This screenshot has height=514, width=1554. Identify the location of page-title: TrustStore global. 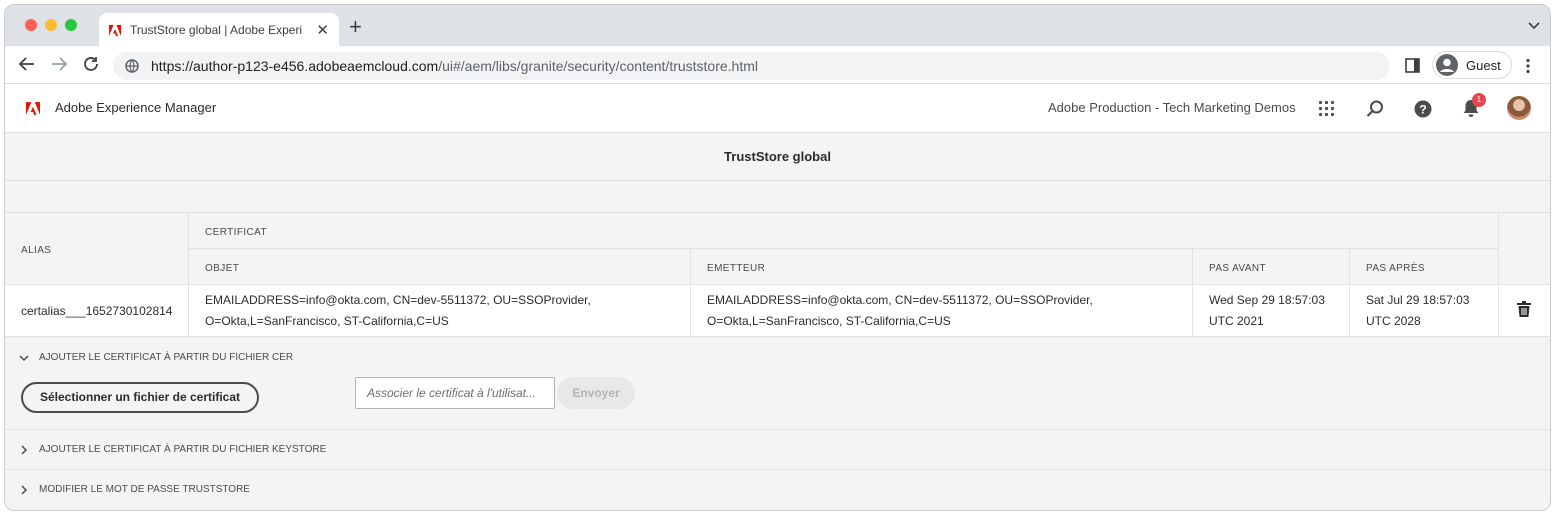
(777, 157).